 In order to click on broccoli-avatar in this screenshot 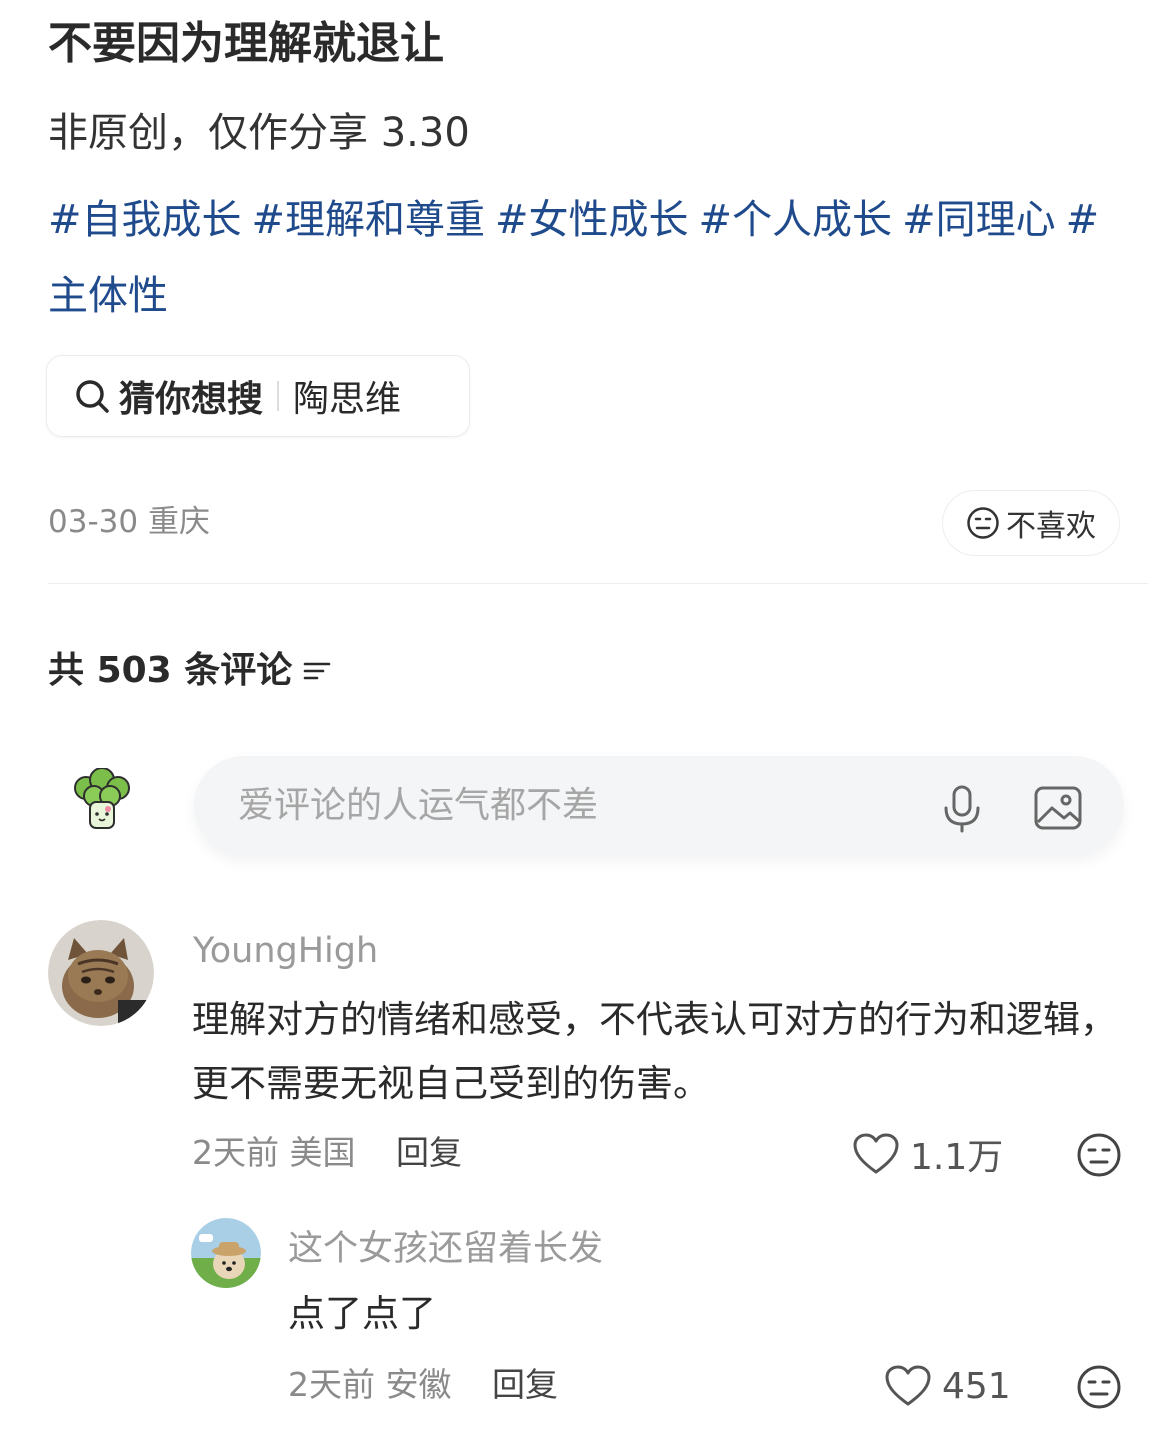, I will do `click(102, 800)`.